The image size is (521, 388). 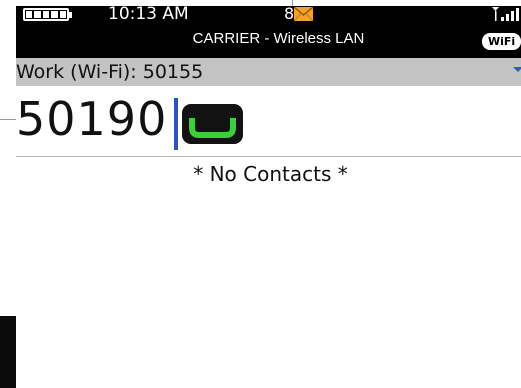 What do you see at coordinates (212, 128) in the screenshot?
I see `phone-call-icon` at bounding box center [212, 128].